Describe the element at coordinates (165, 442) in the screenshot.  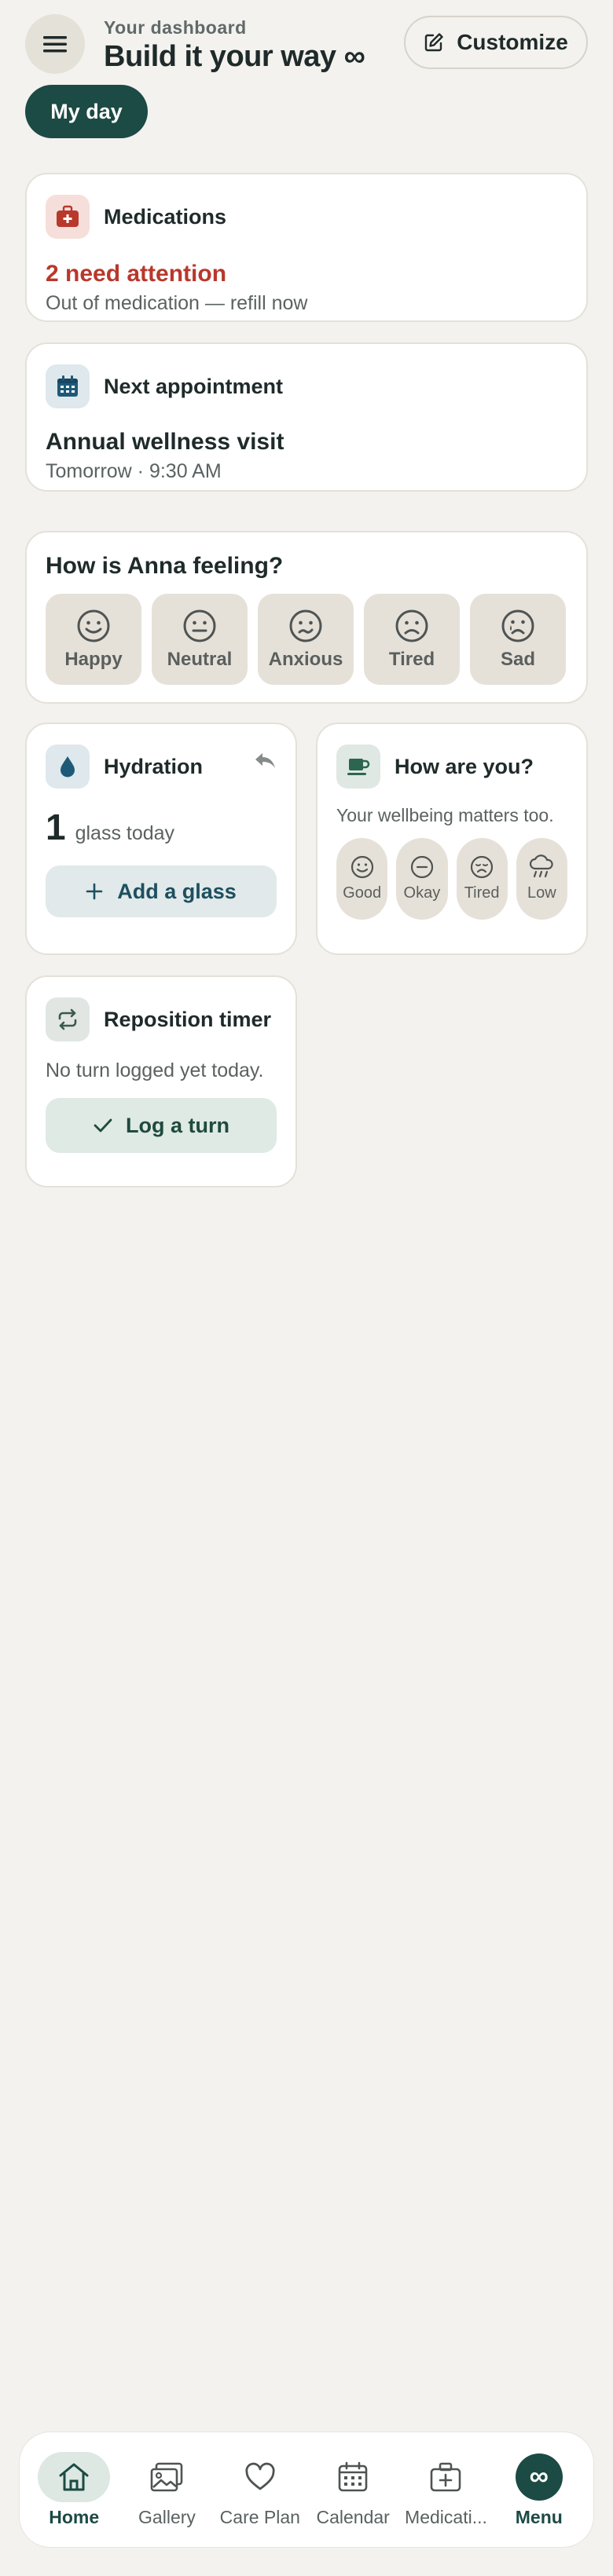
I see `appointment-name: Annual wellness visit` at that location.